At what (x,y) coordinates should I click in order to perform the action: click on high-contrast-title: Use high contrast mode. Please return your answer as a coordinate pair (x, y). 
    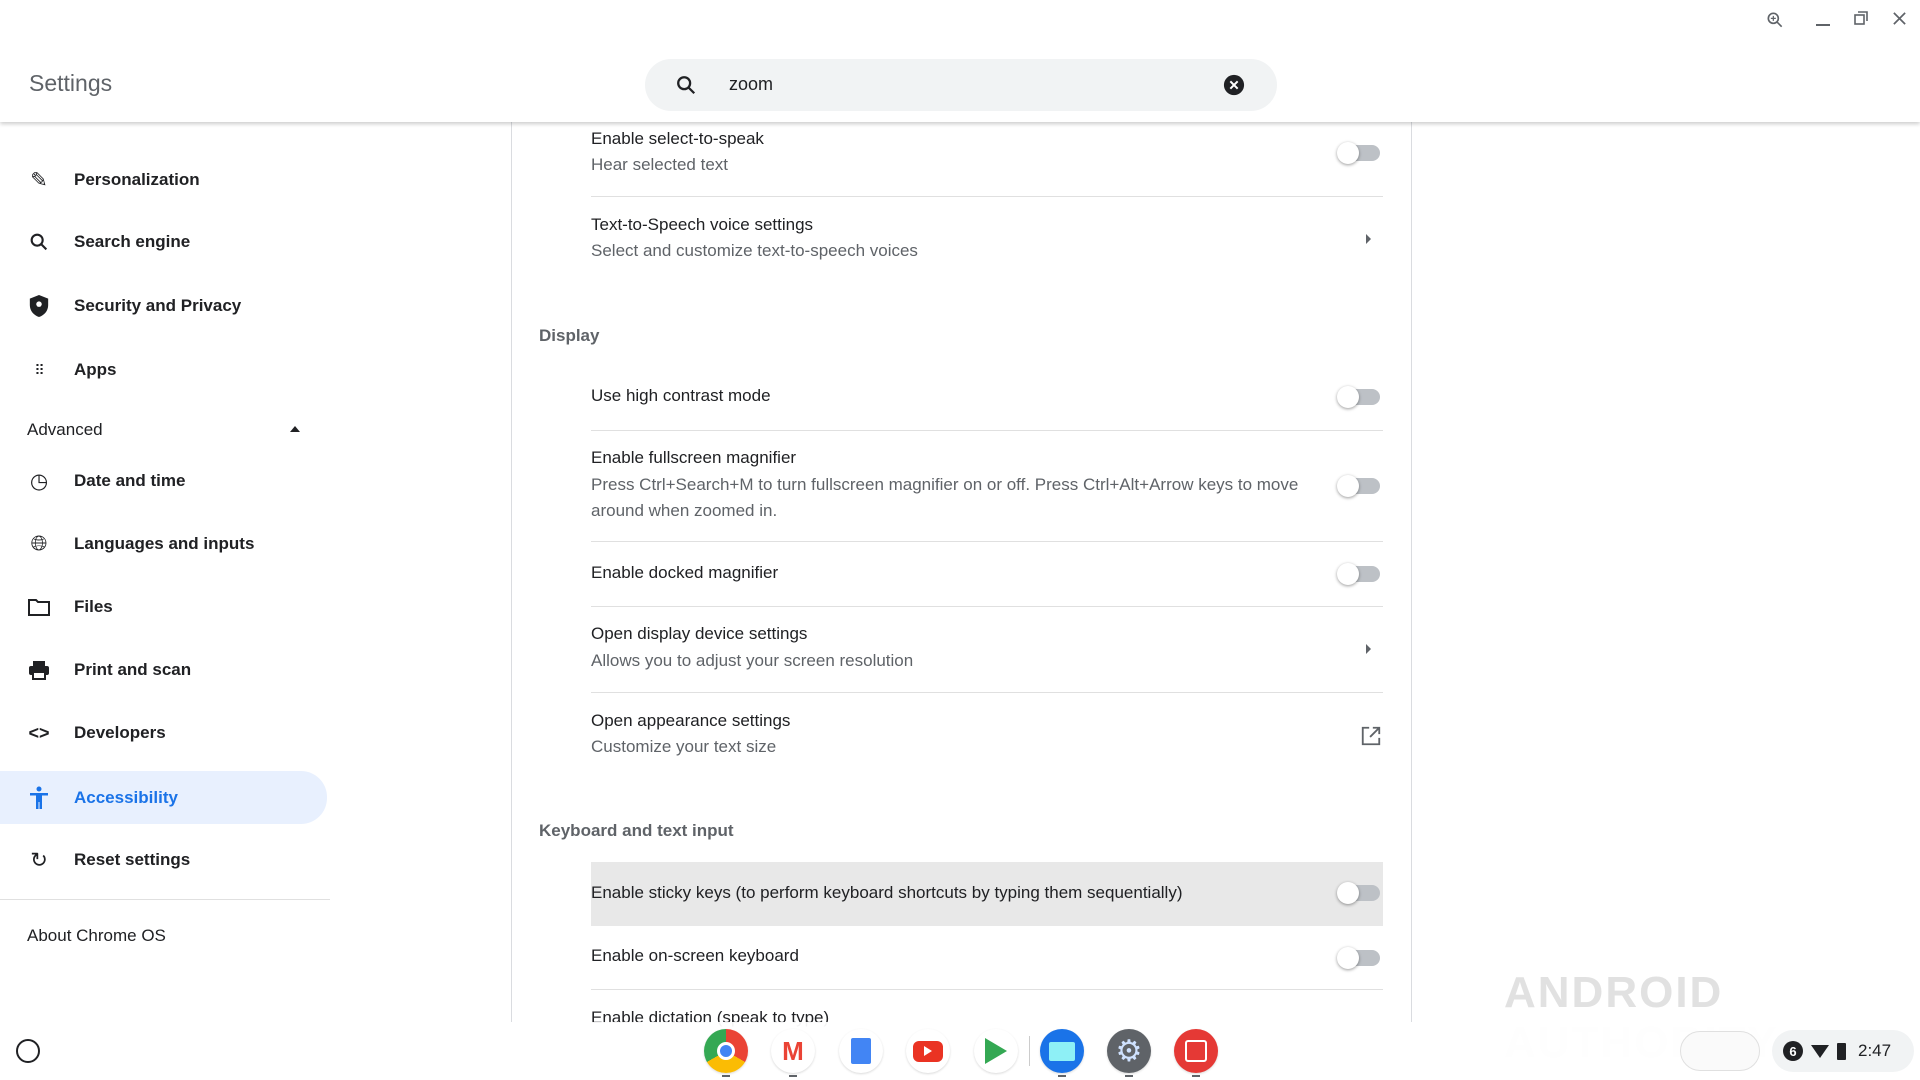
    Looking at the image, I should click on (681, 395).